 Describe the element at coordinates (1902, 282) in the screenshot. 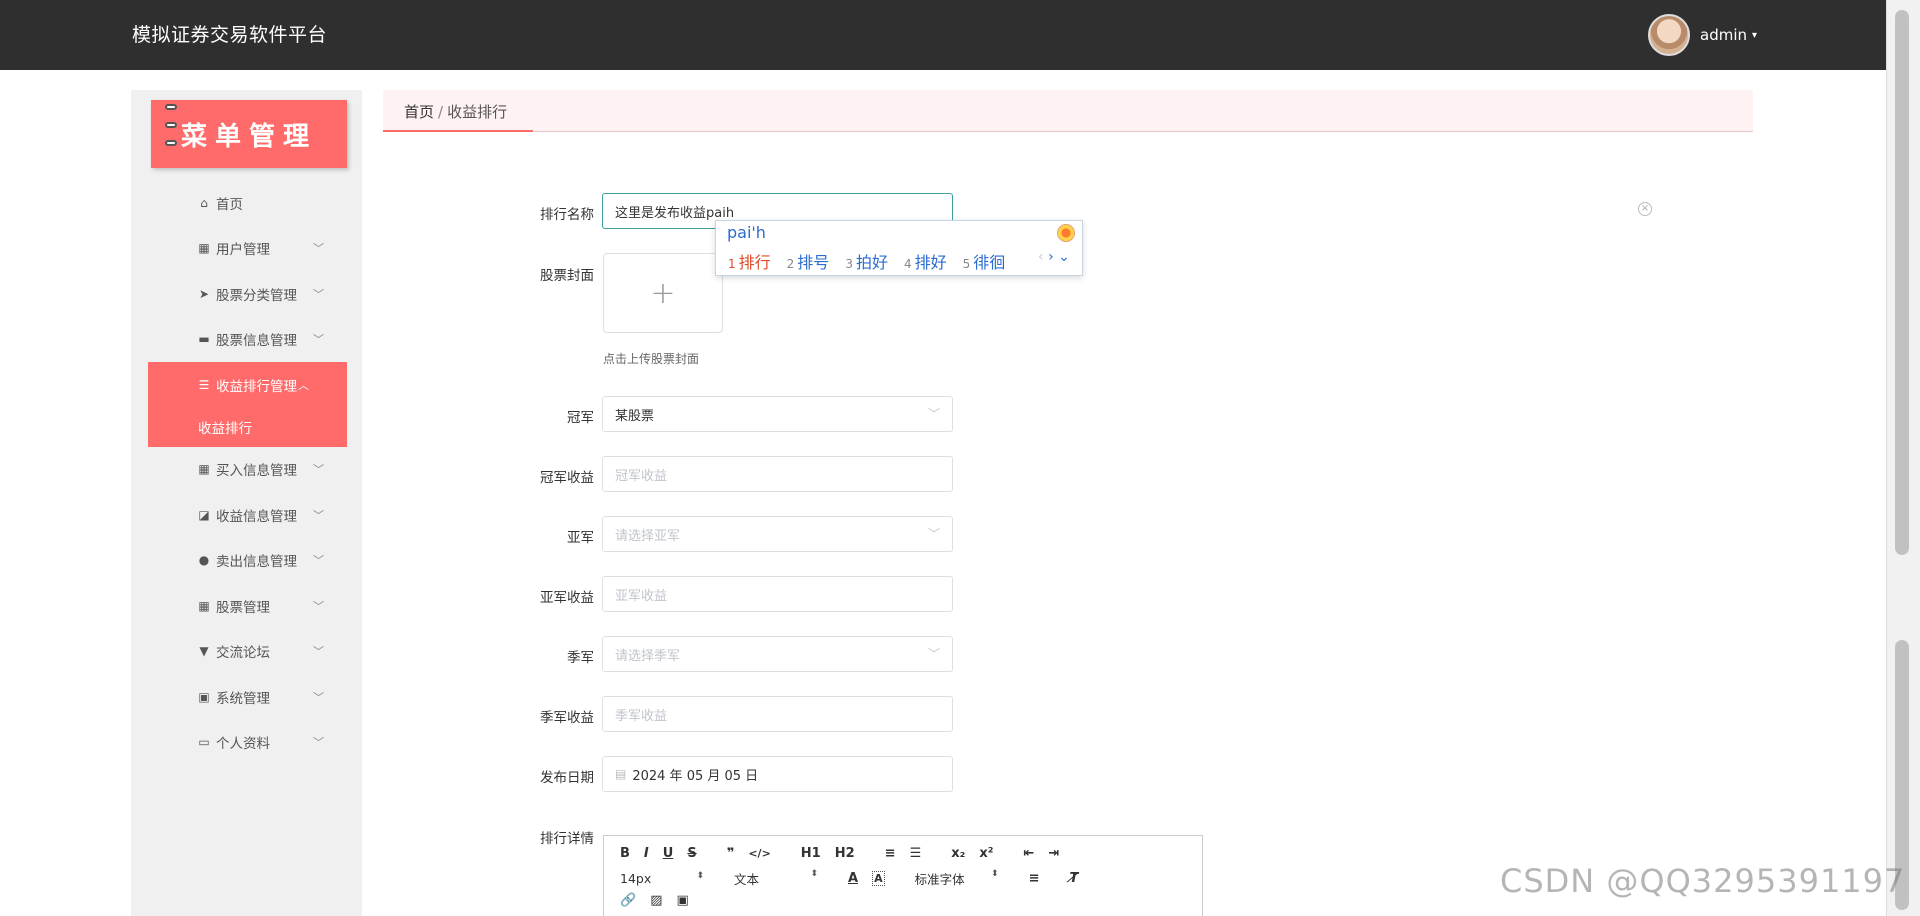

I see `scrollbar-thumb` at that location.